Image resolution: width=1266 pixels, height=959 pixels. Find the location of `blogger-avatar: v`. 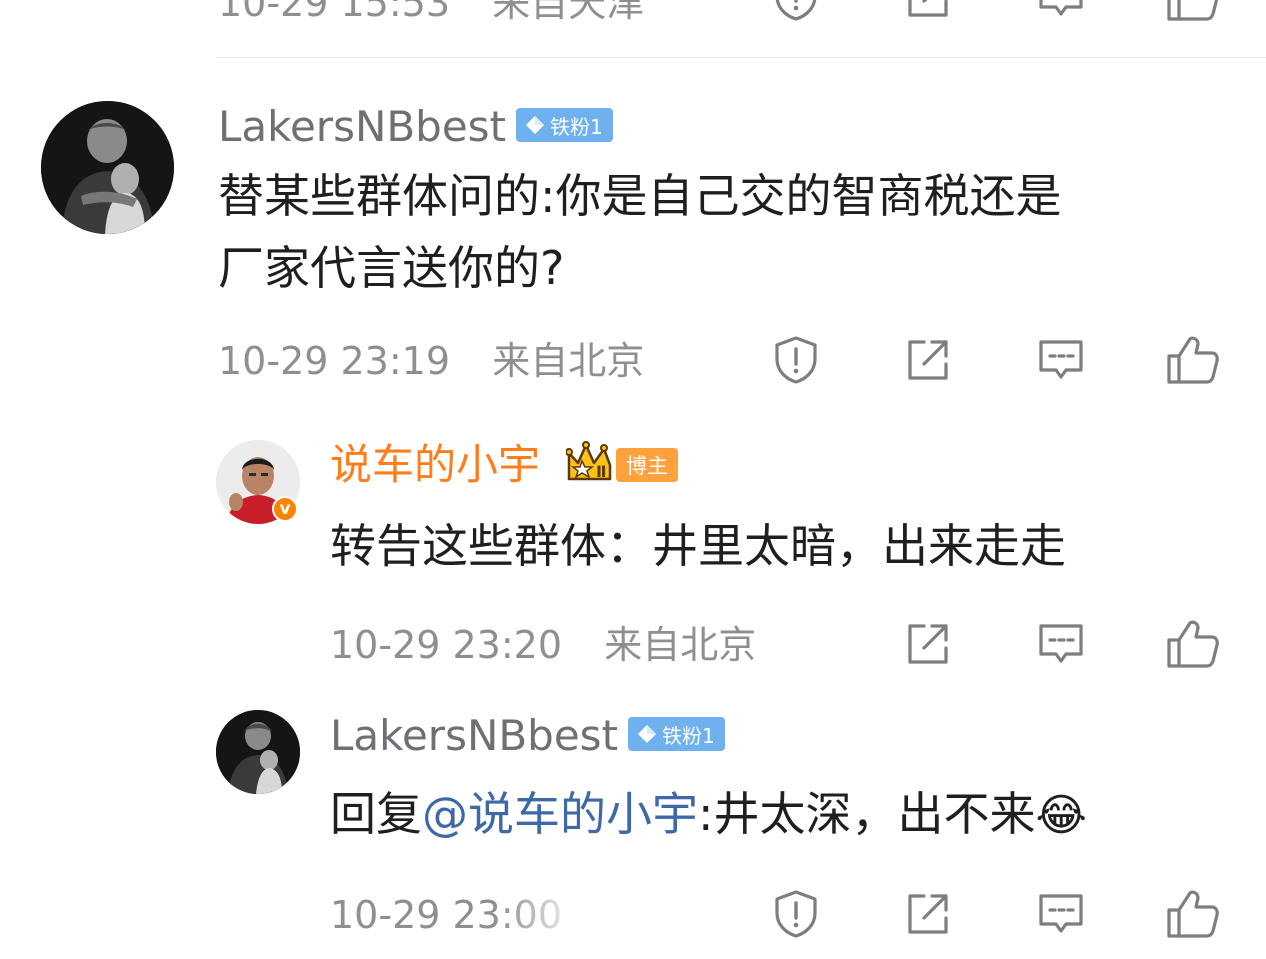

blogger-avatar: v is located at coordinates (259, 483).